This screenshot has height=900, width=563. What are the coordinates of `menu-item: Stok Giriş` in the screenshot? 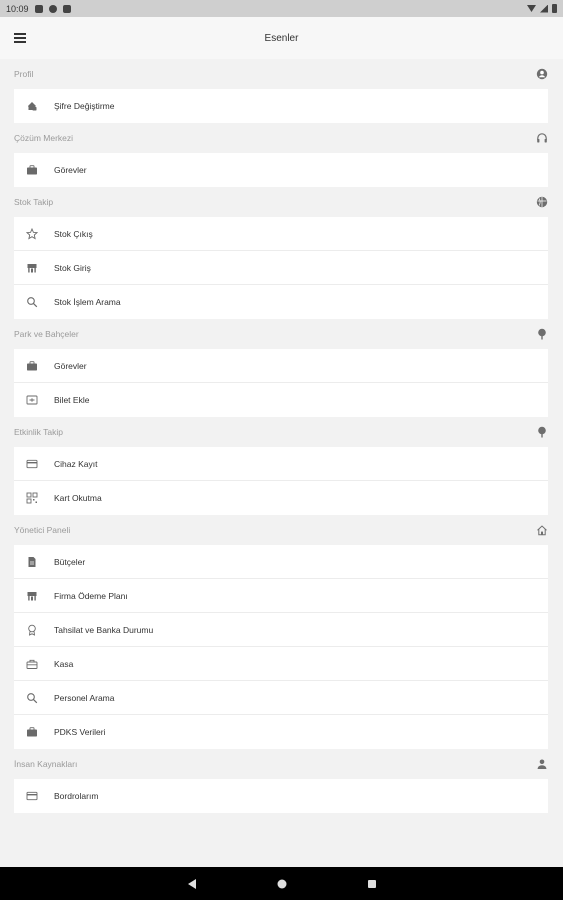 It's located at (281, 268).